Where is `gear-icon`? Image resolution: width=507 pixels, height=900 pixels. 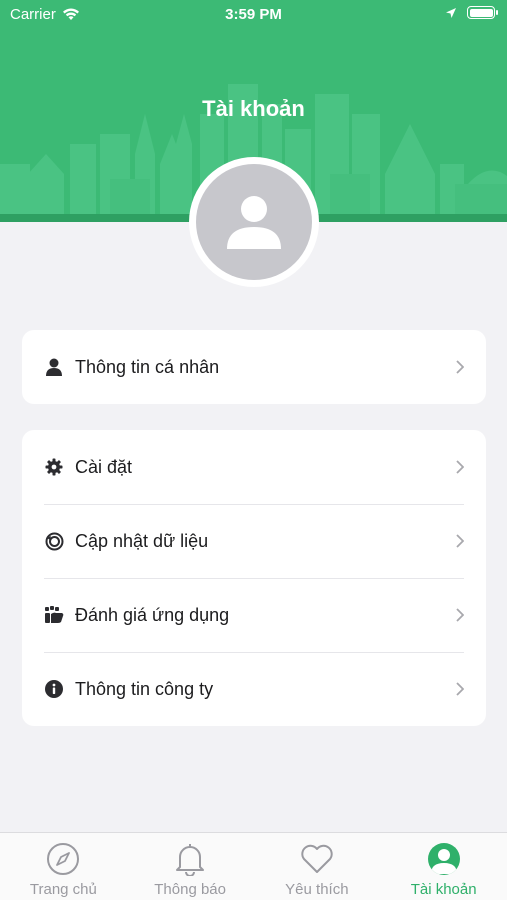
gear-icon is located at coordinates (54, 467).